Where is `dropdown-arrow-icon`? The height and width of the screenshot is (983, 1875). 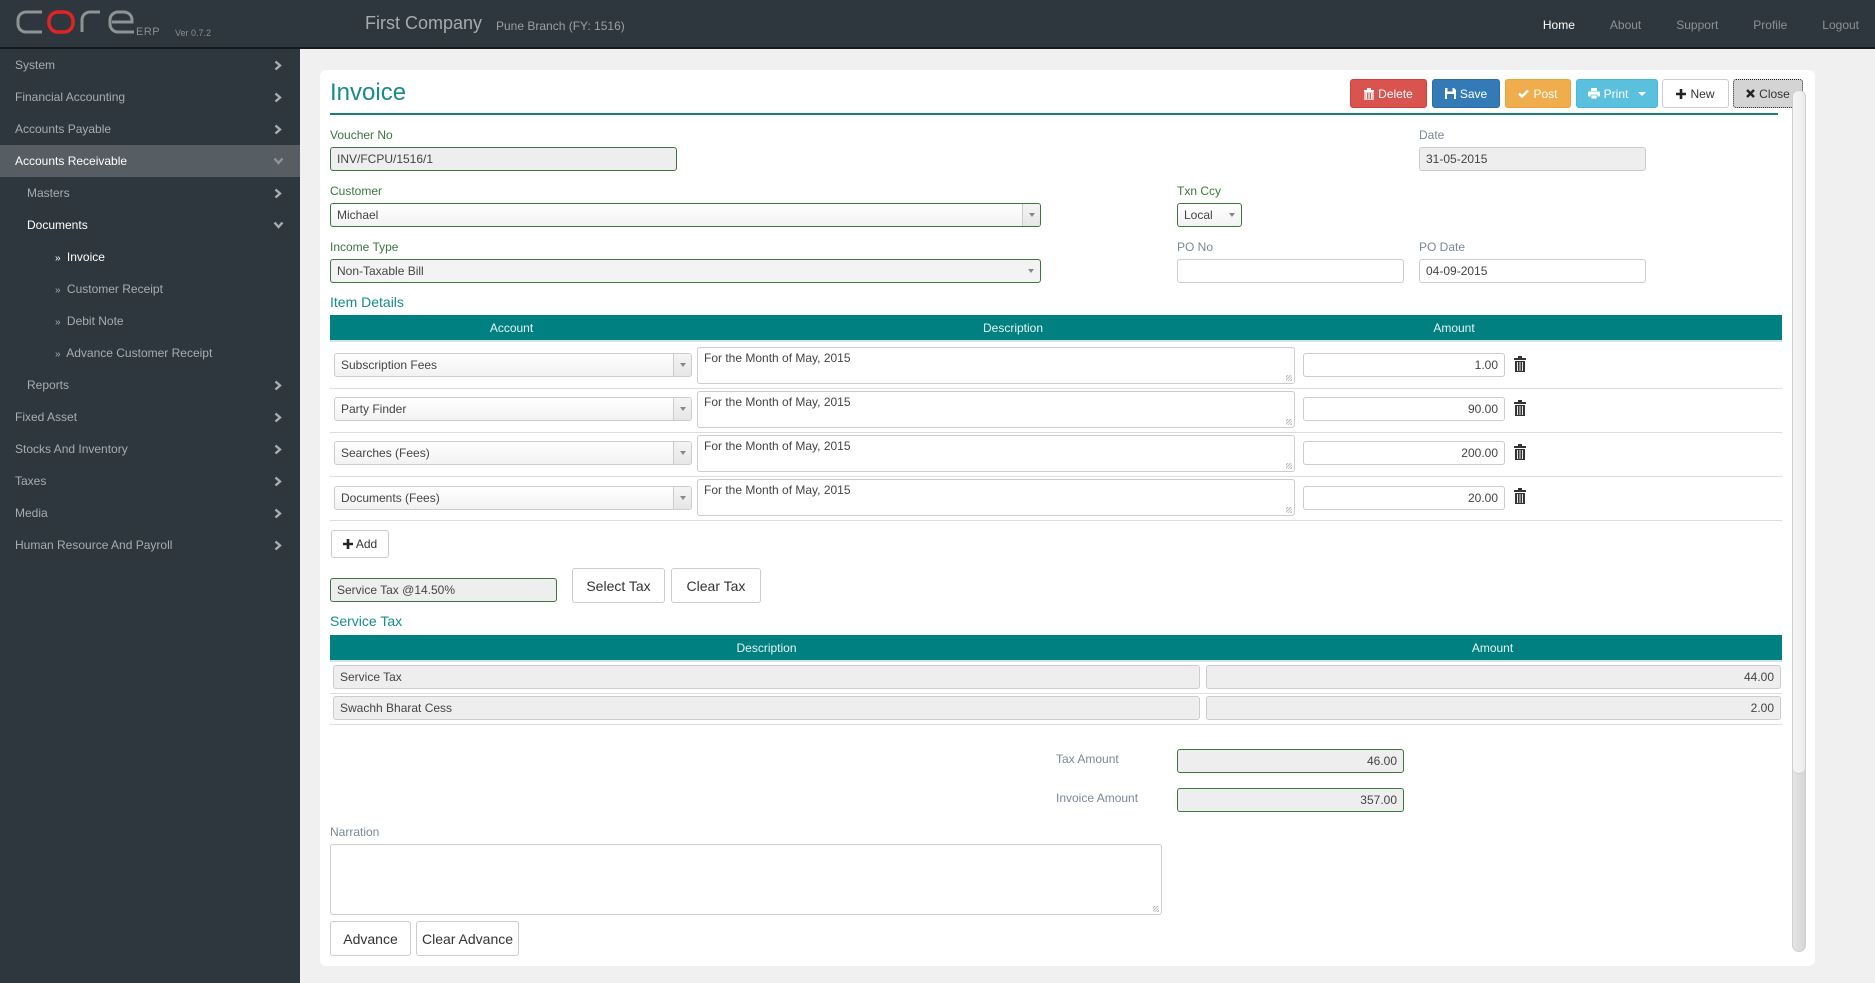
dropdown-arrow-icon is located at coordinates (682, 453).